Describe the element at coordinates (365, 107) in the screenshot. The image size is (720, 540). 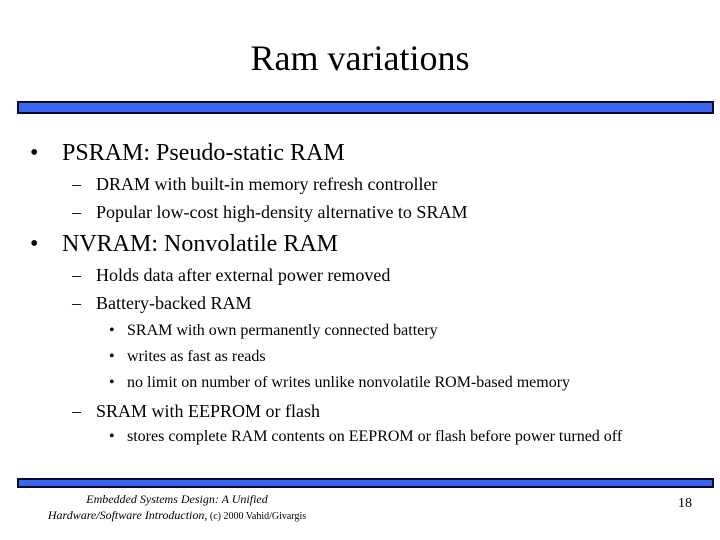
I see `title-divider-bar` at that location.